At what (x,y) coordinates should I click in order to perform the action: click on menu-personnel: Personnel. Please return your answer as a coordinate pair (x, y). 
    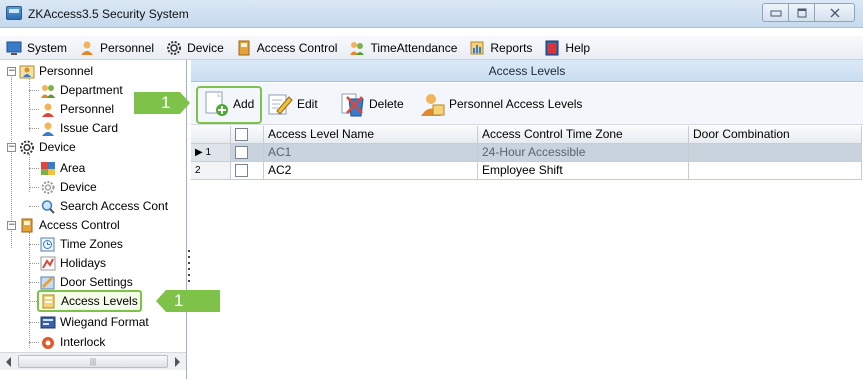
    Looking at the image, I should click on (116, 48).